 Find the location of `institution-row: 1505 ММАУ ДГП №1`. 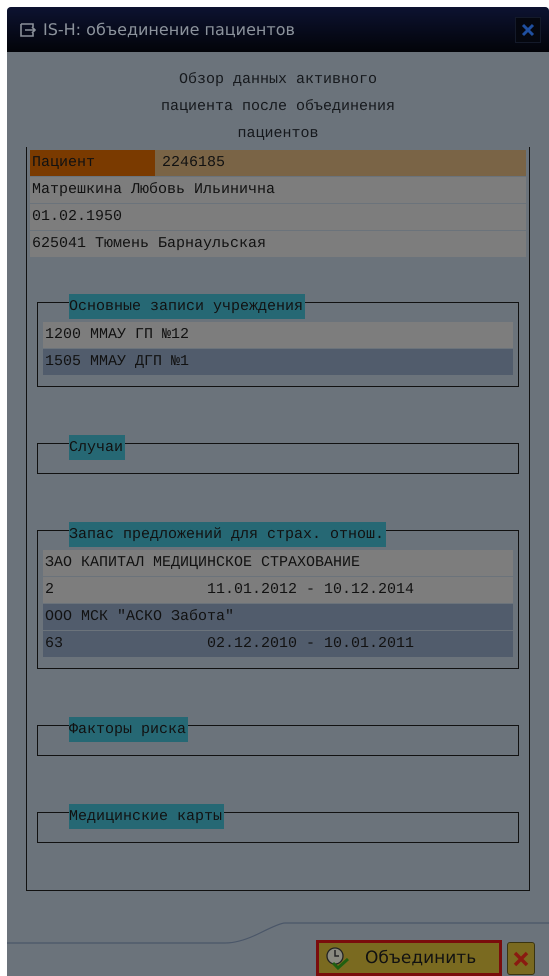

institution-row: 1505 ММАУ ДГП №1 is located at coordinates (278, 362).